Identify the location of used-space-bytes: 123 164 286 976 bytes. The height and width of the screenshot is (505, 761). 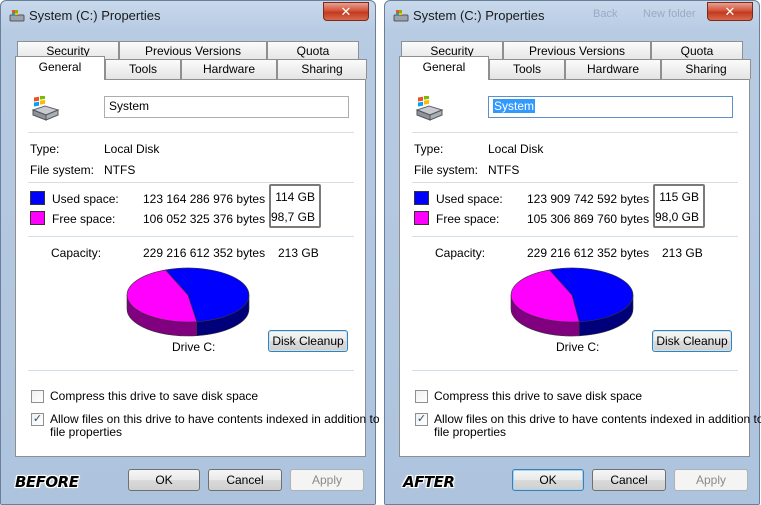
(204, 199).